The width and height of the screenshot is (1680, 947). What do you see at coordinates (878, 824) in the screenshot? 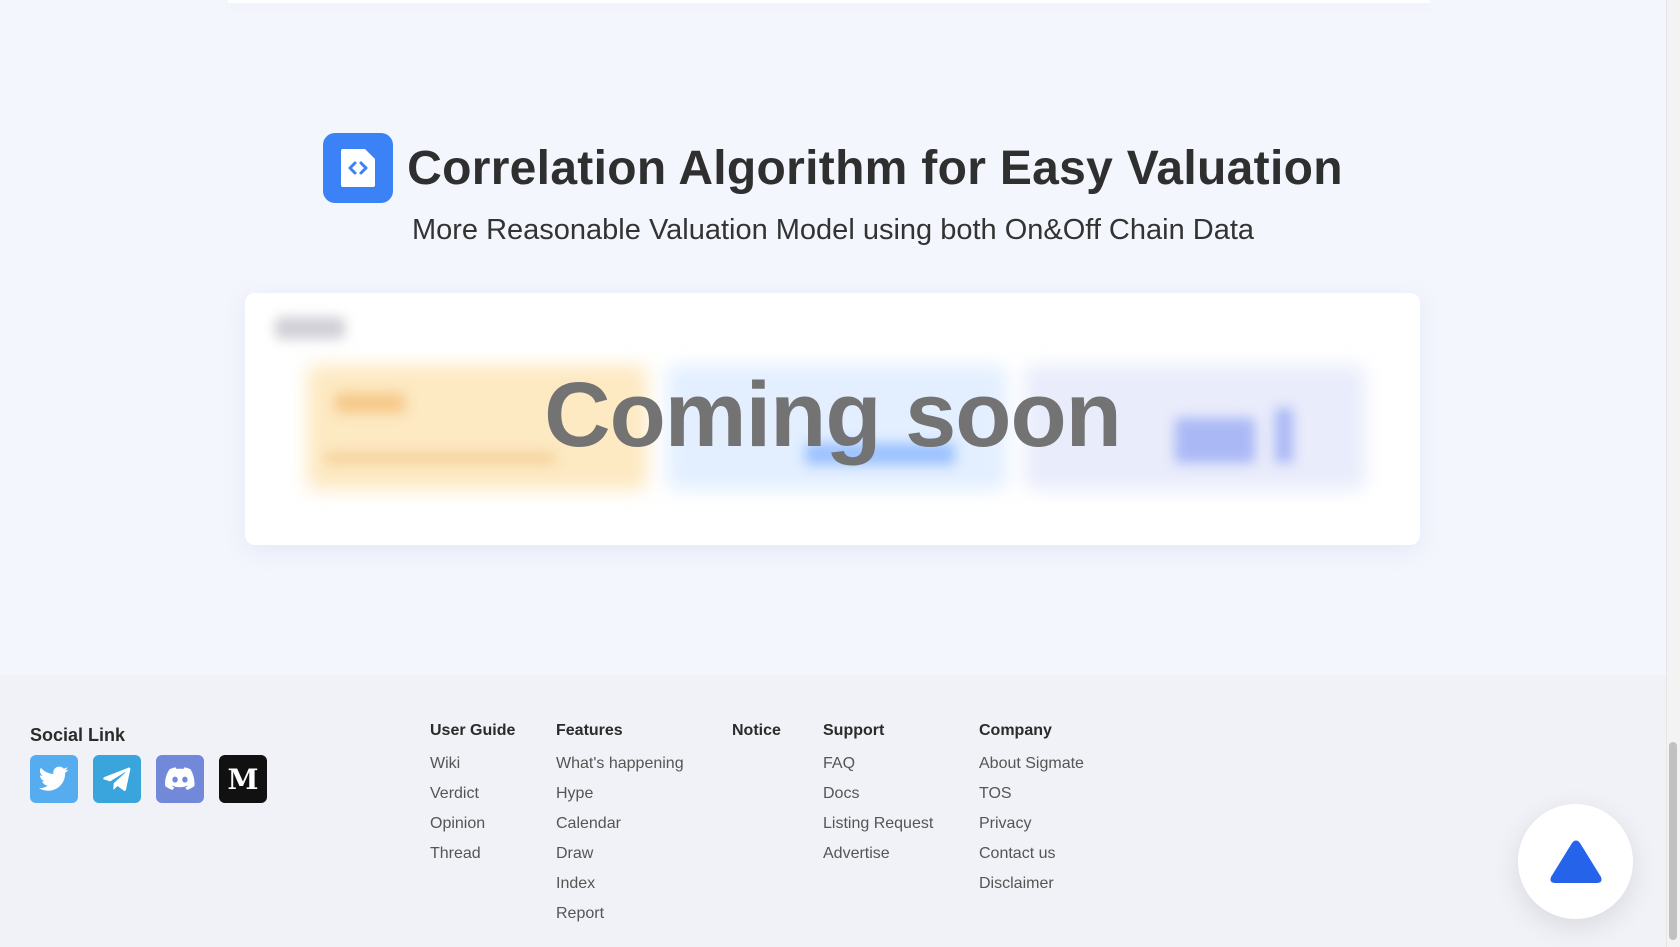
I see `footer-link-listing-request: Listing Request` at bounding box center [878, 824].